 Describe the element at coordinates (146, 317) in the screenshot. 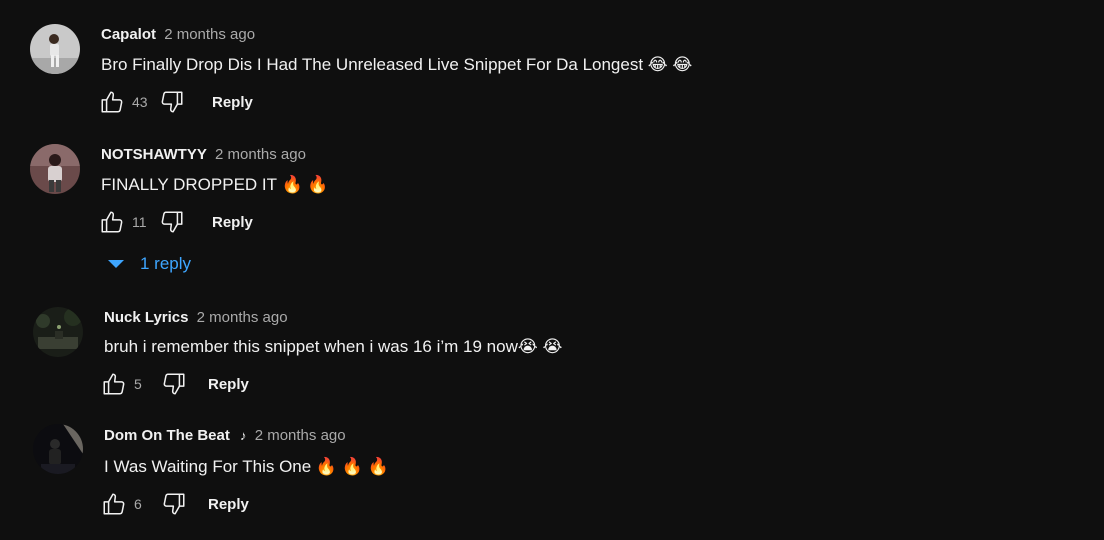

I see `comment-author: Nuck Lyrics` at that location.